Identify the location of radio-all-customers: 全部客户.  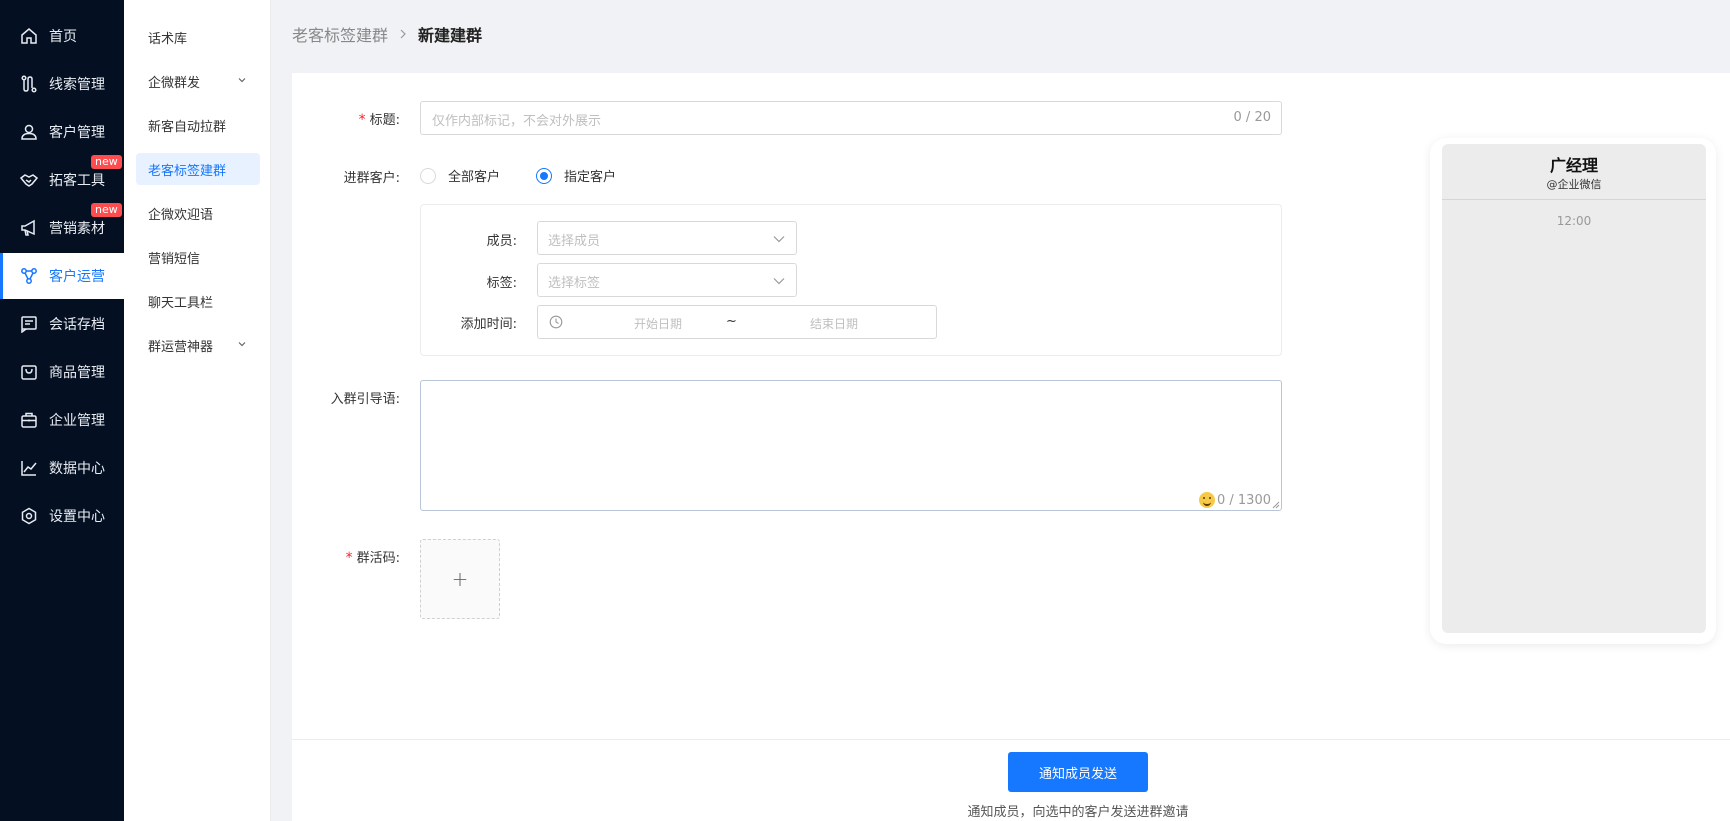
(460, 175).